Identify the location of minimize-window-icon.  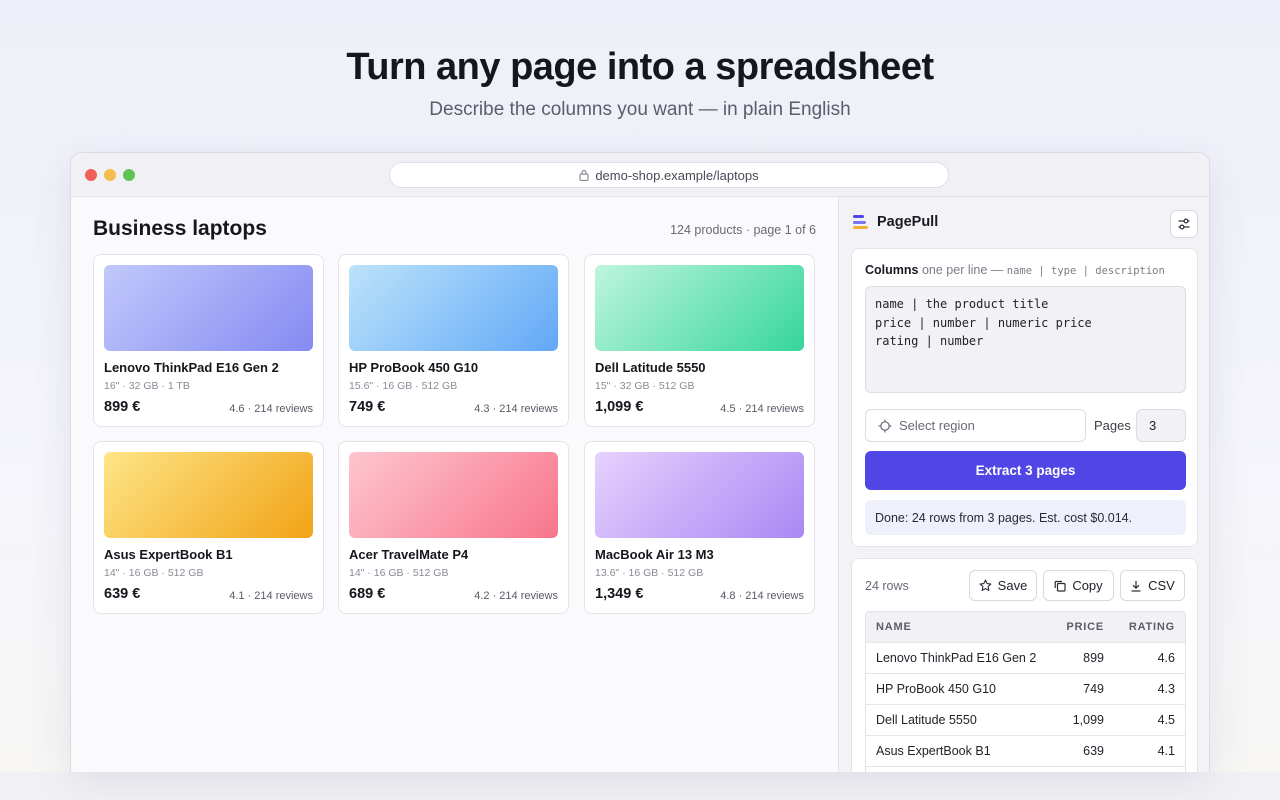
(110, 175).